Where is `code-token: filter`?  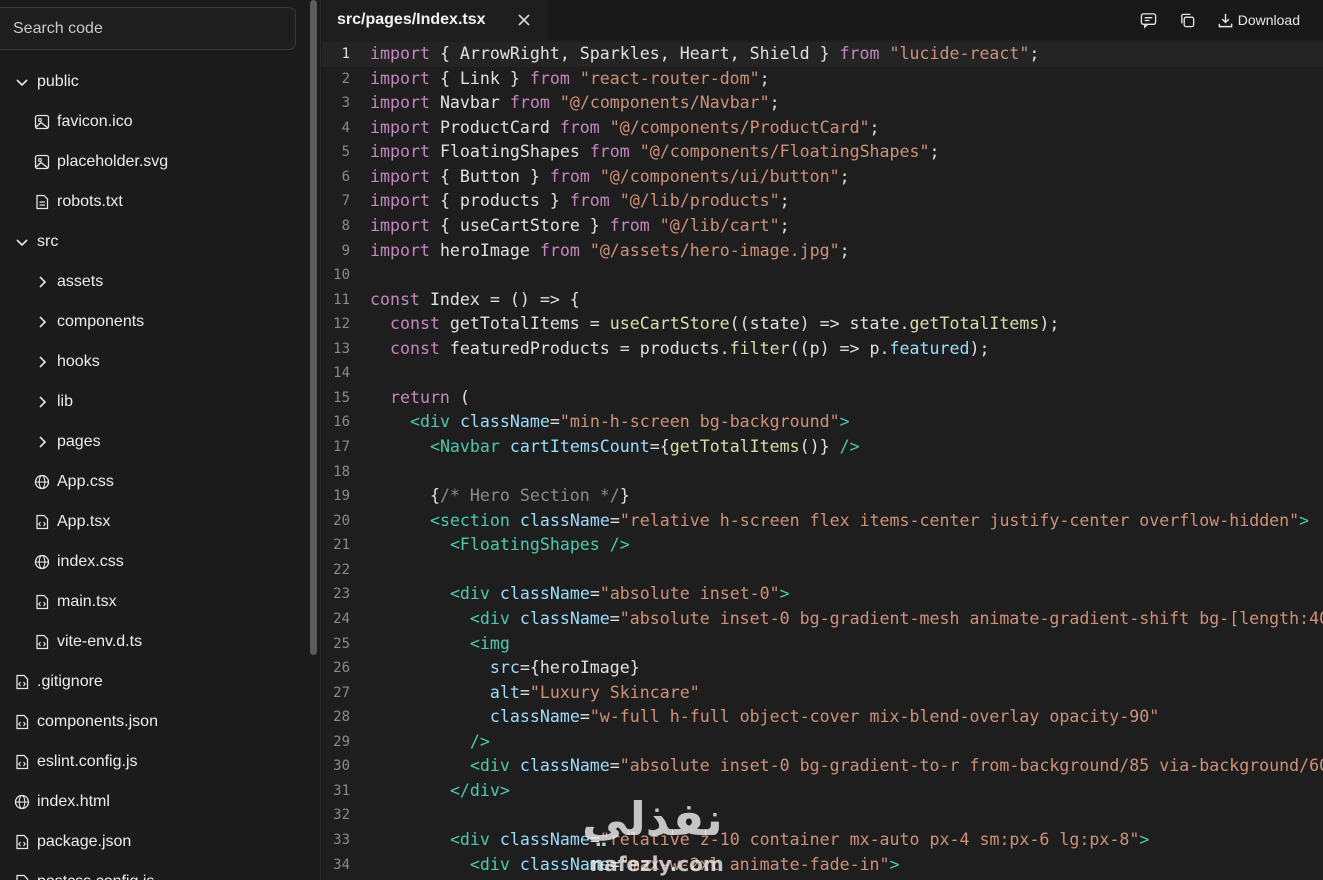 code-token: filter is located at coordinates (759, 348).